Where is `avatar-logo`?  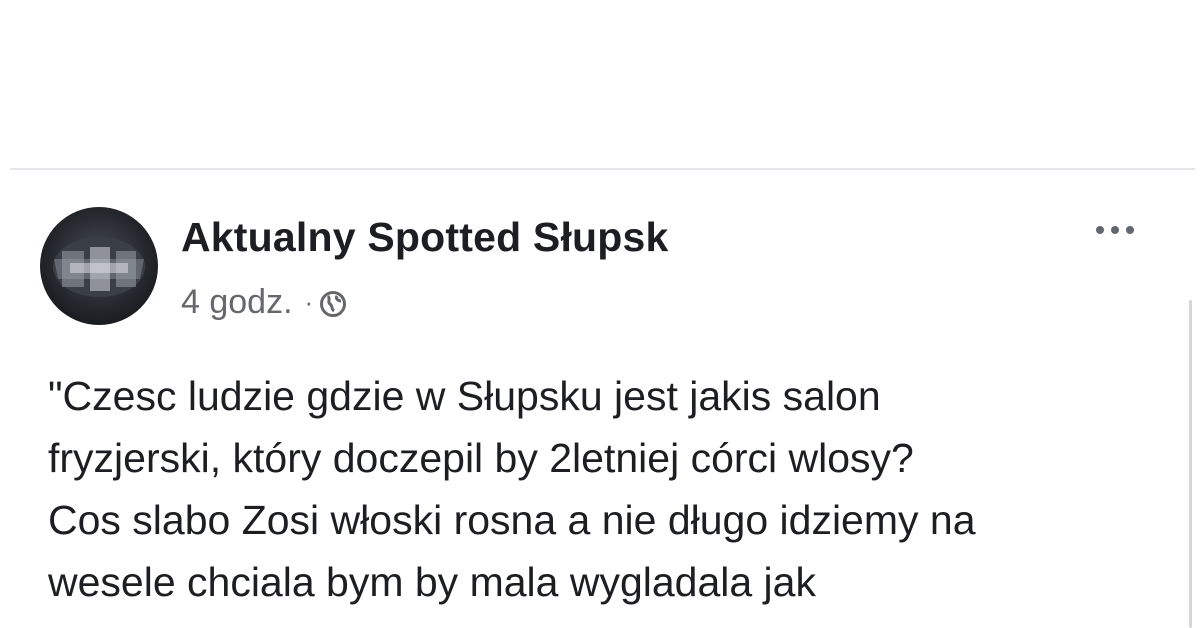 avatar-logo is located at coordinates (99, 267).